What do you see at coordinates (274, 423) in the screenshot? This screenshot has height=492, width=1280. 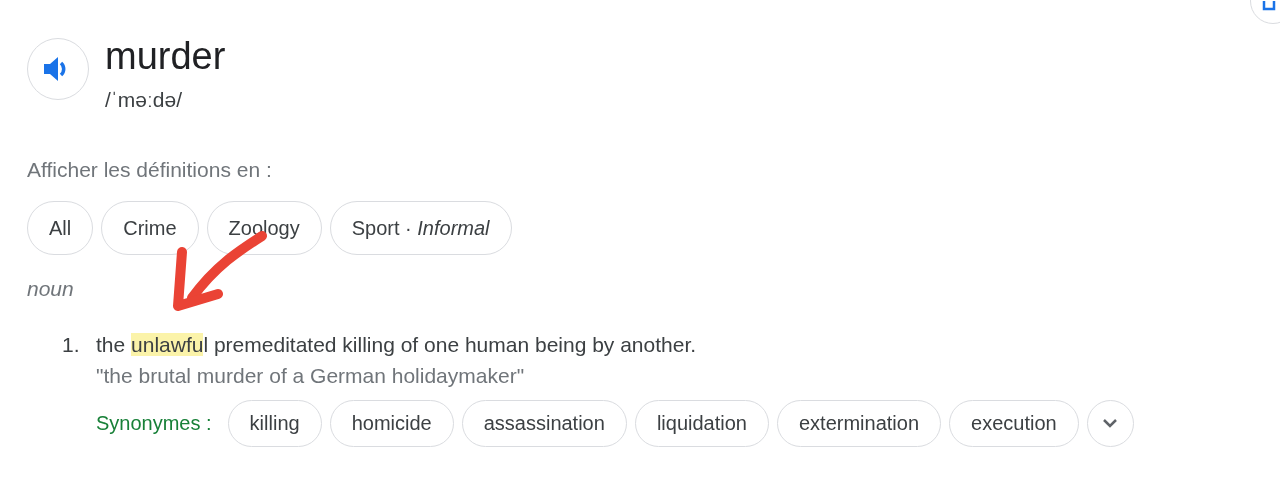 I see `synonym-chip: killing` at bounding box center [274, 423].